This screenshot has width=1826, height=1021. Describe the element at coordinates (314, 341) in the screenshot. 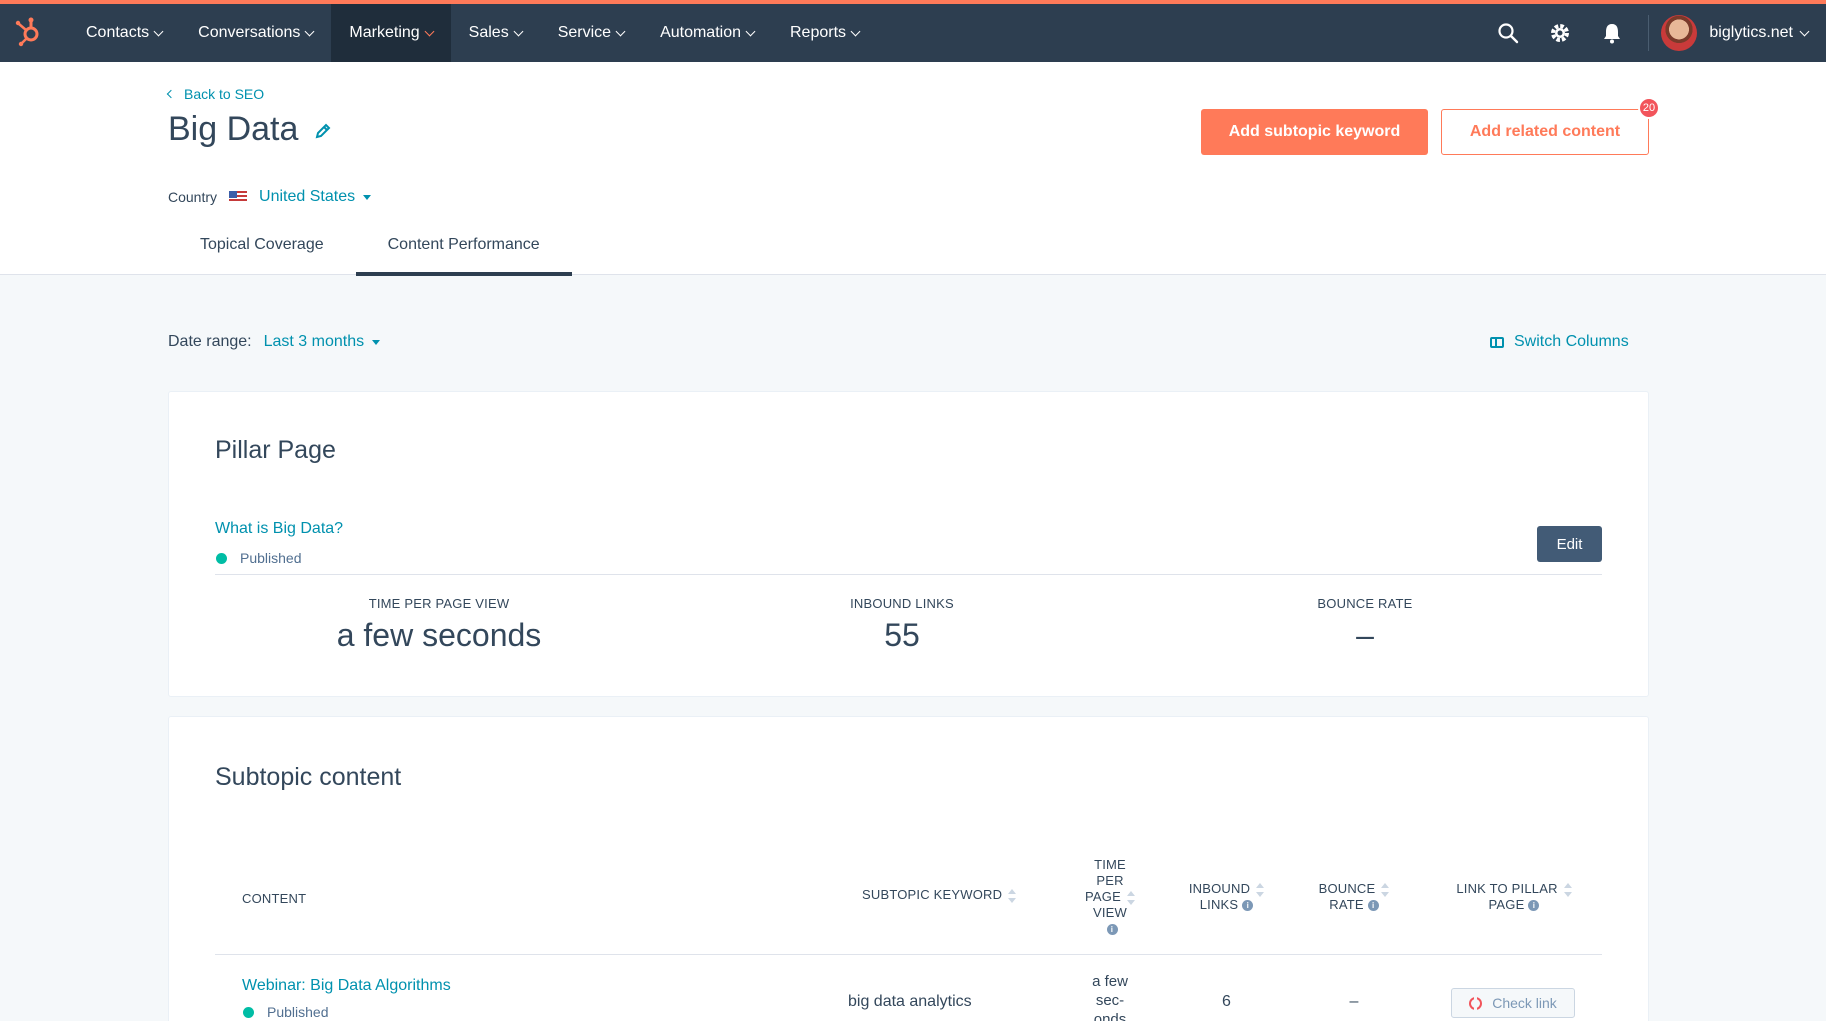

I see `date-range-value: Last 3 months` at that location.